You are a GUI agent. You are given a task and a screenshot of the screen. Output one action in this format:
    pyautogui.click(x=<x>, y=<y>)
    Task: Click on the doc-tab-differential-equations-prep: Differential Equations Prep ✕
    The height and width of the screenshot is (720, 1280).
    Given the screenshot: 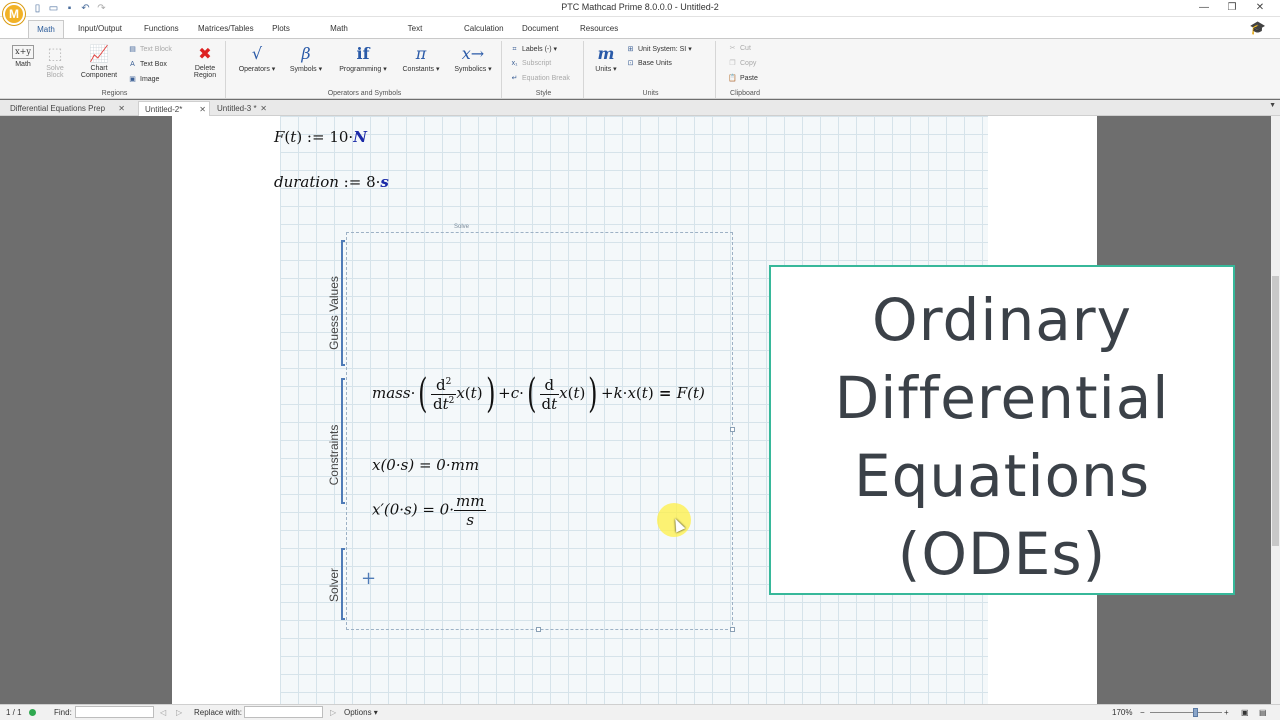 What is the action you would take?
    pyautogui.click(x=66, y=108)
    